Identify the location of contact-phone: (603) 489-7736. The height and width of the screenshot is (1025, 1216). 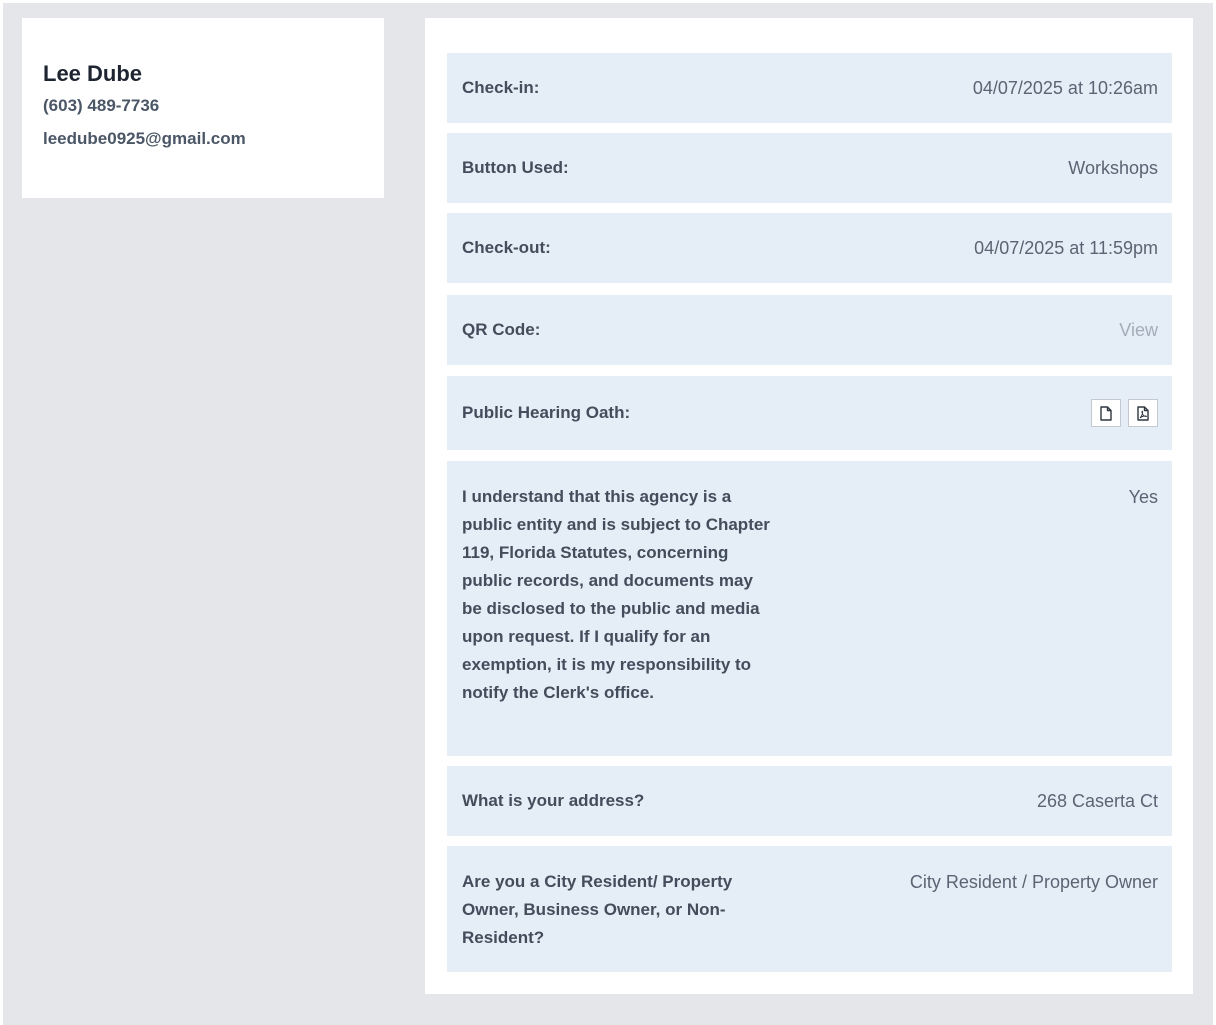
(213, 105).